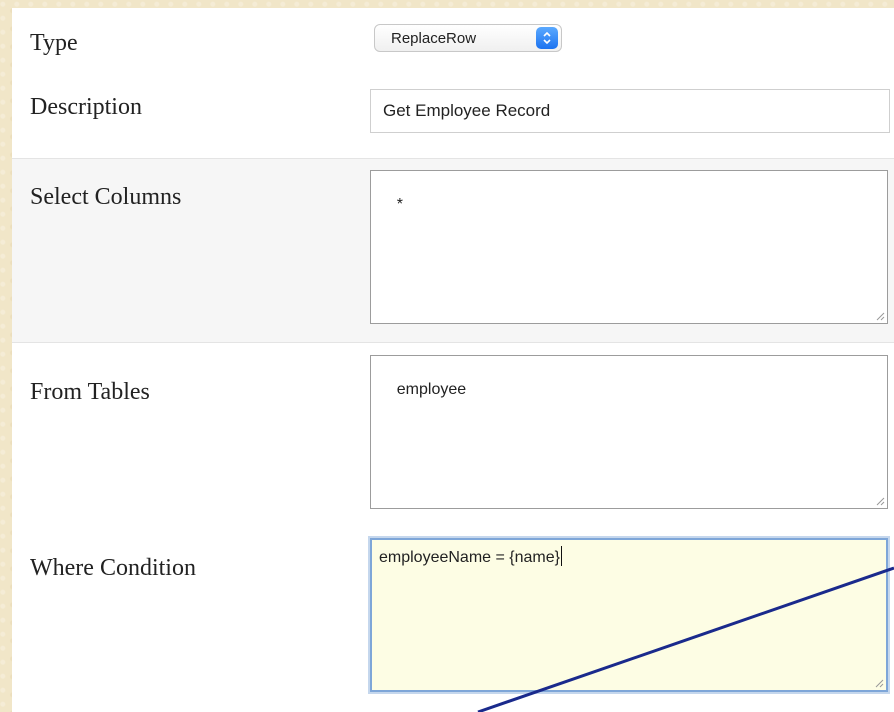  What do you see at coordinates (431, 389) in the screenshot?
I see `from-tables-value: employee` at bounding box center [431, 389].